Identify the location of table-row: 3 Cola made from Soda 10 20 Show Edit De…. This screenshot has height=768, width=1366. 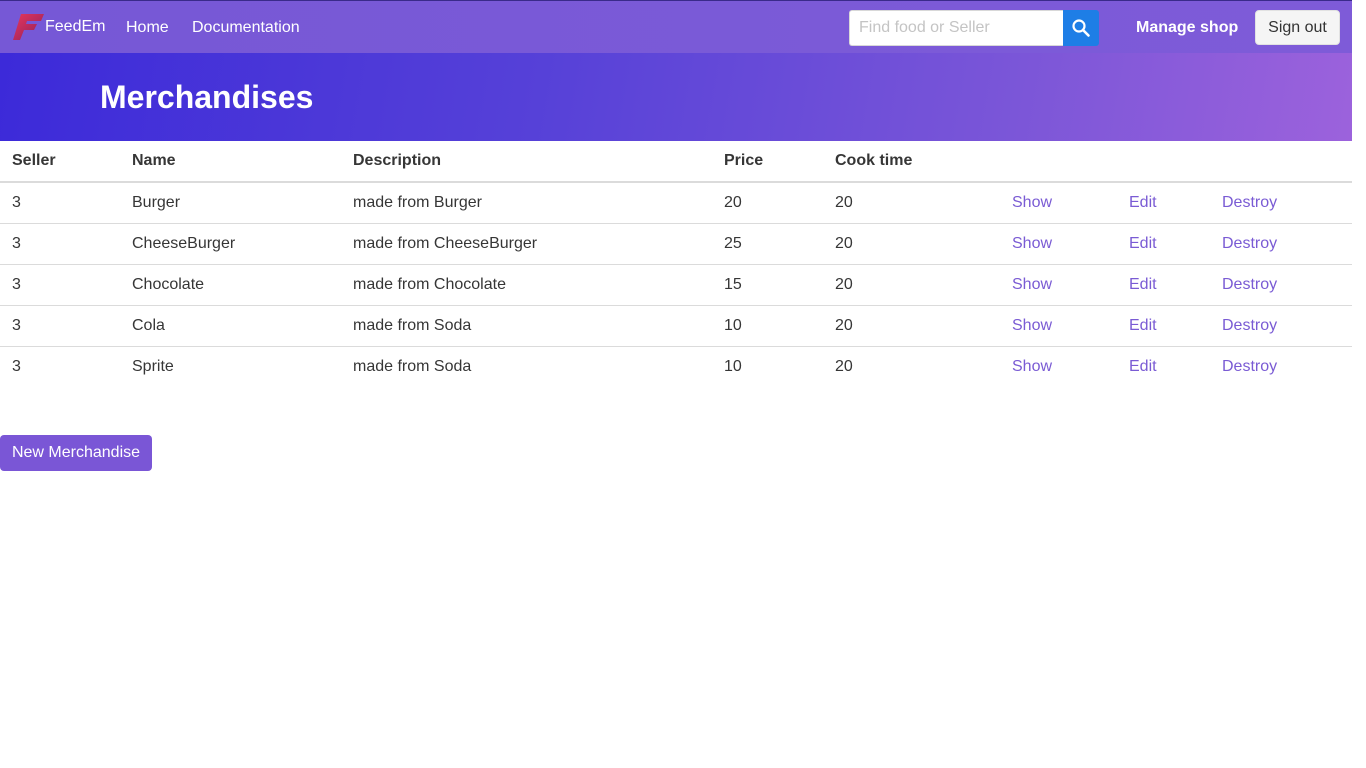
(676, 326).